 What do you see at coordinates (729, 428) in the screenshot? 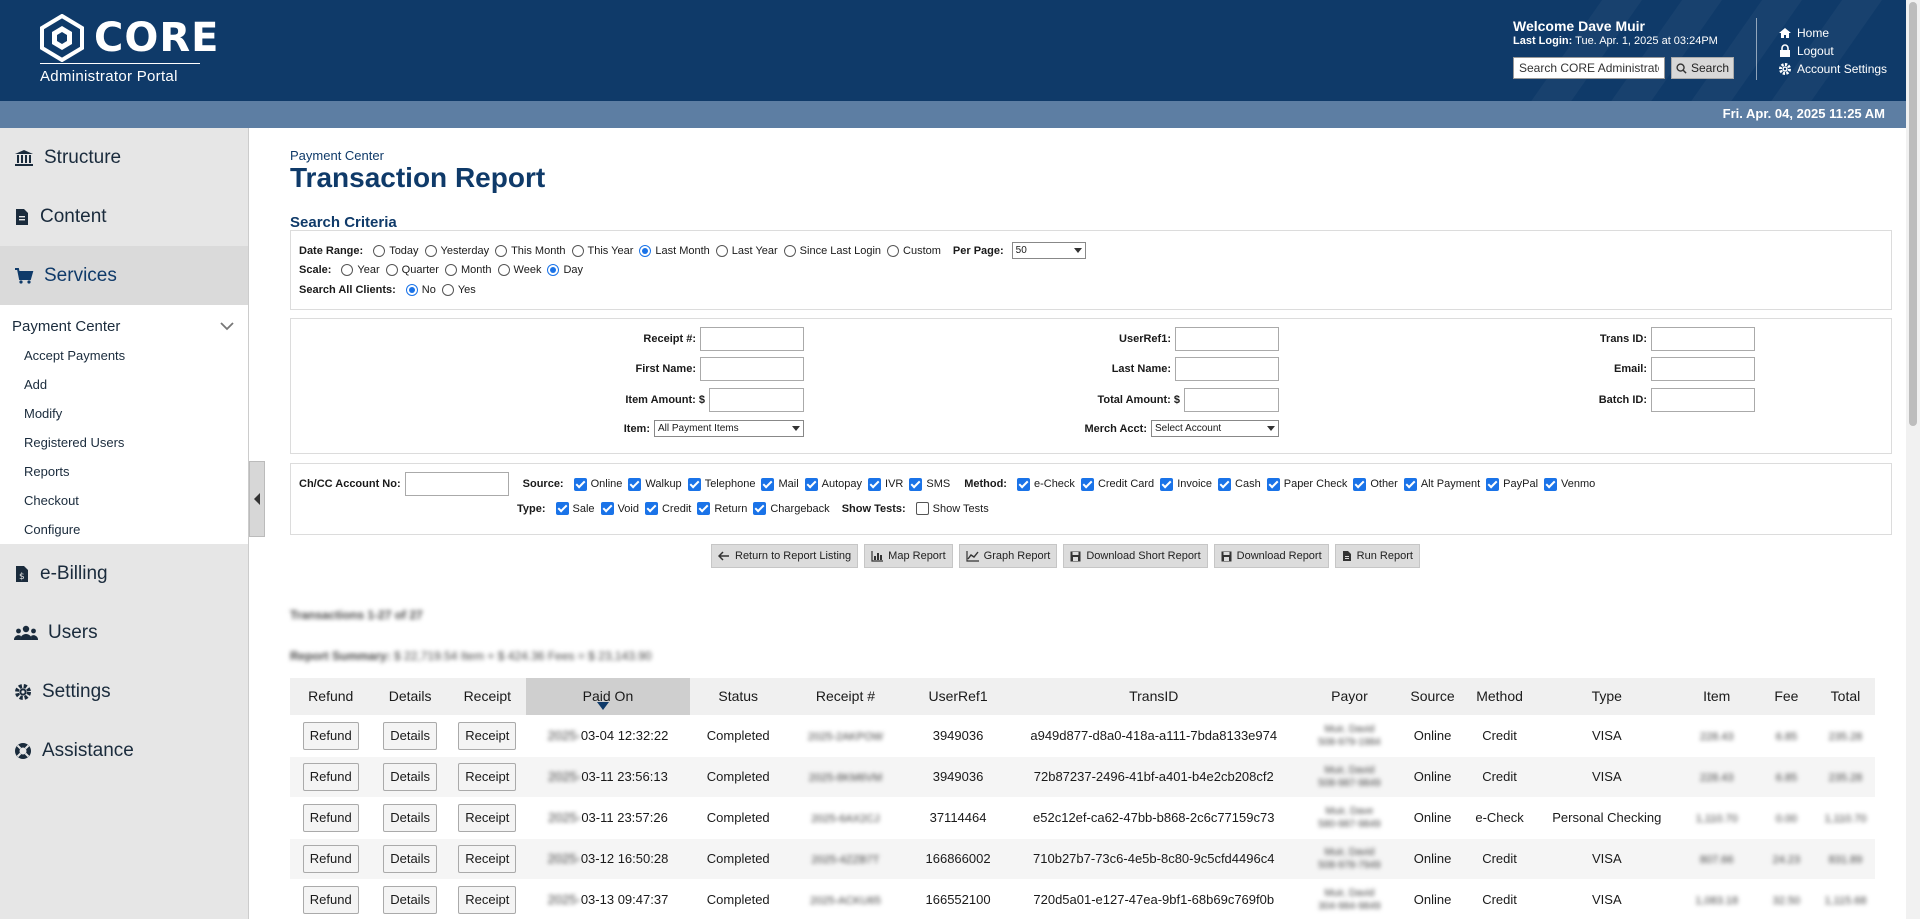
I see `item-select: All Payment Items` at bounding box center [729, 428].